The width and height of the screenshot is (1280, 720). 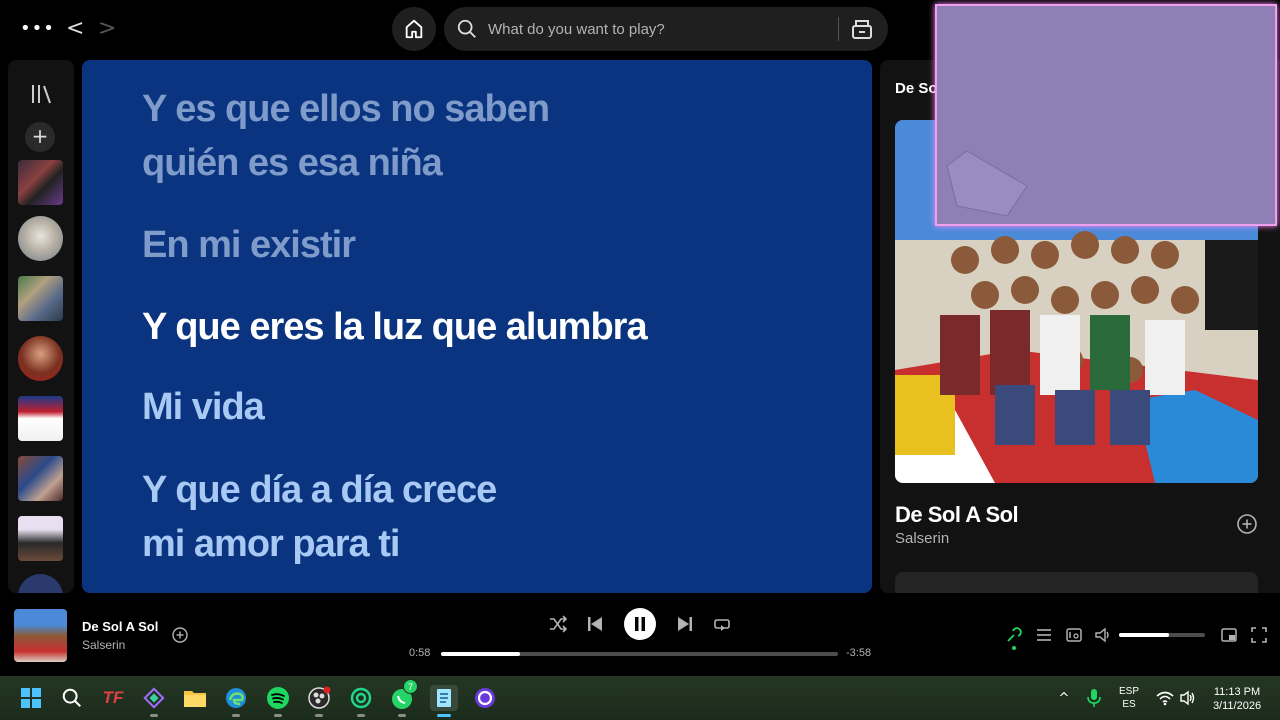 I want to click on forward-arrow-icon: >, so click(x=107, y=28).